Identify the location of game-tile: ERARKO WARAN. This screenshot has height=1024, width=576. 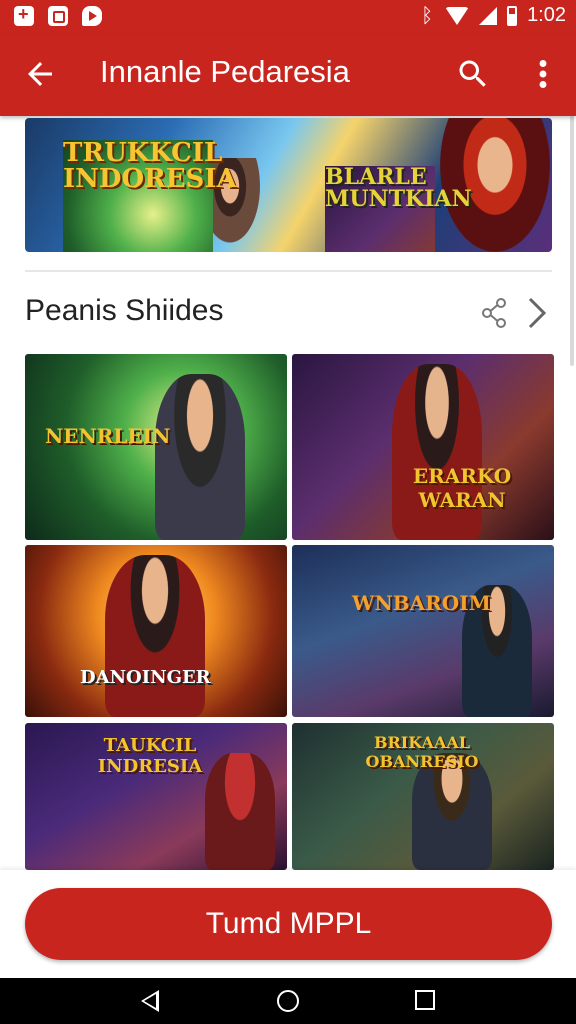
(423, 447).